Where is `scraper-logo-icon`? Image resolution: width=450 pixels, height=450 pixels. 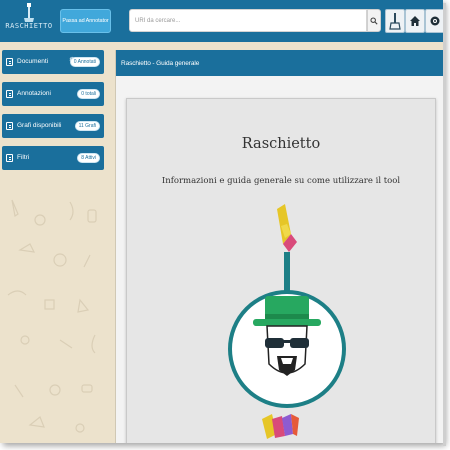 scraper-logo-icon is located at coordinates (29, 12).